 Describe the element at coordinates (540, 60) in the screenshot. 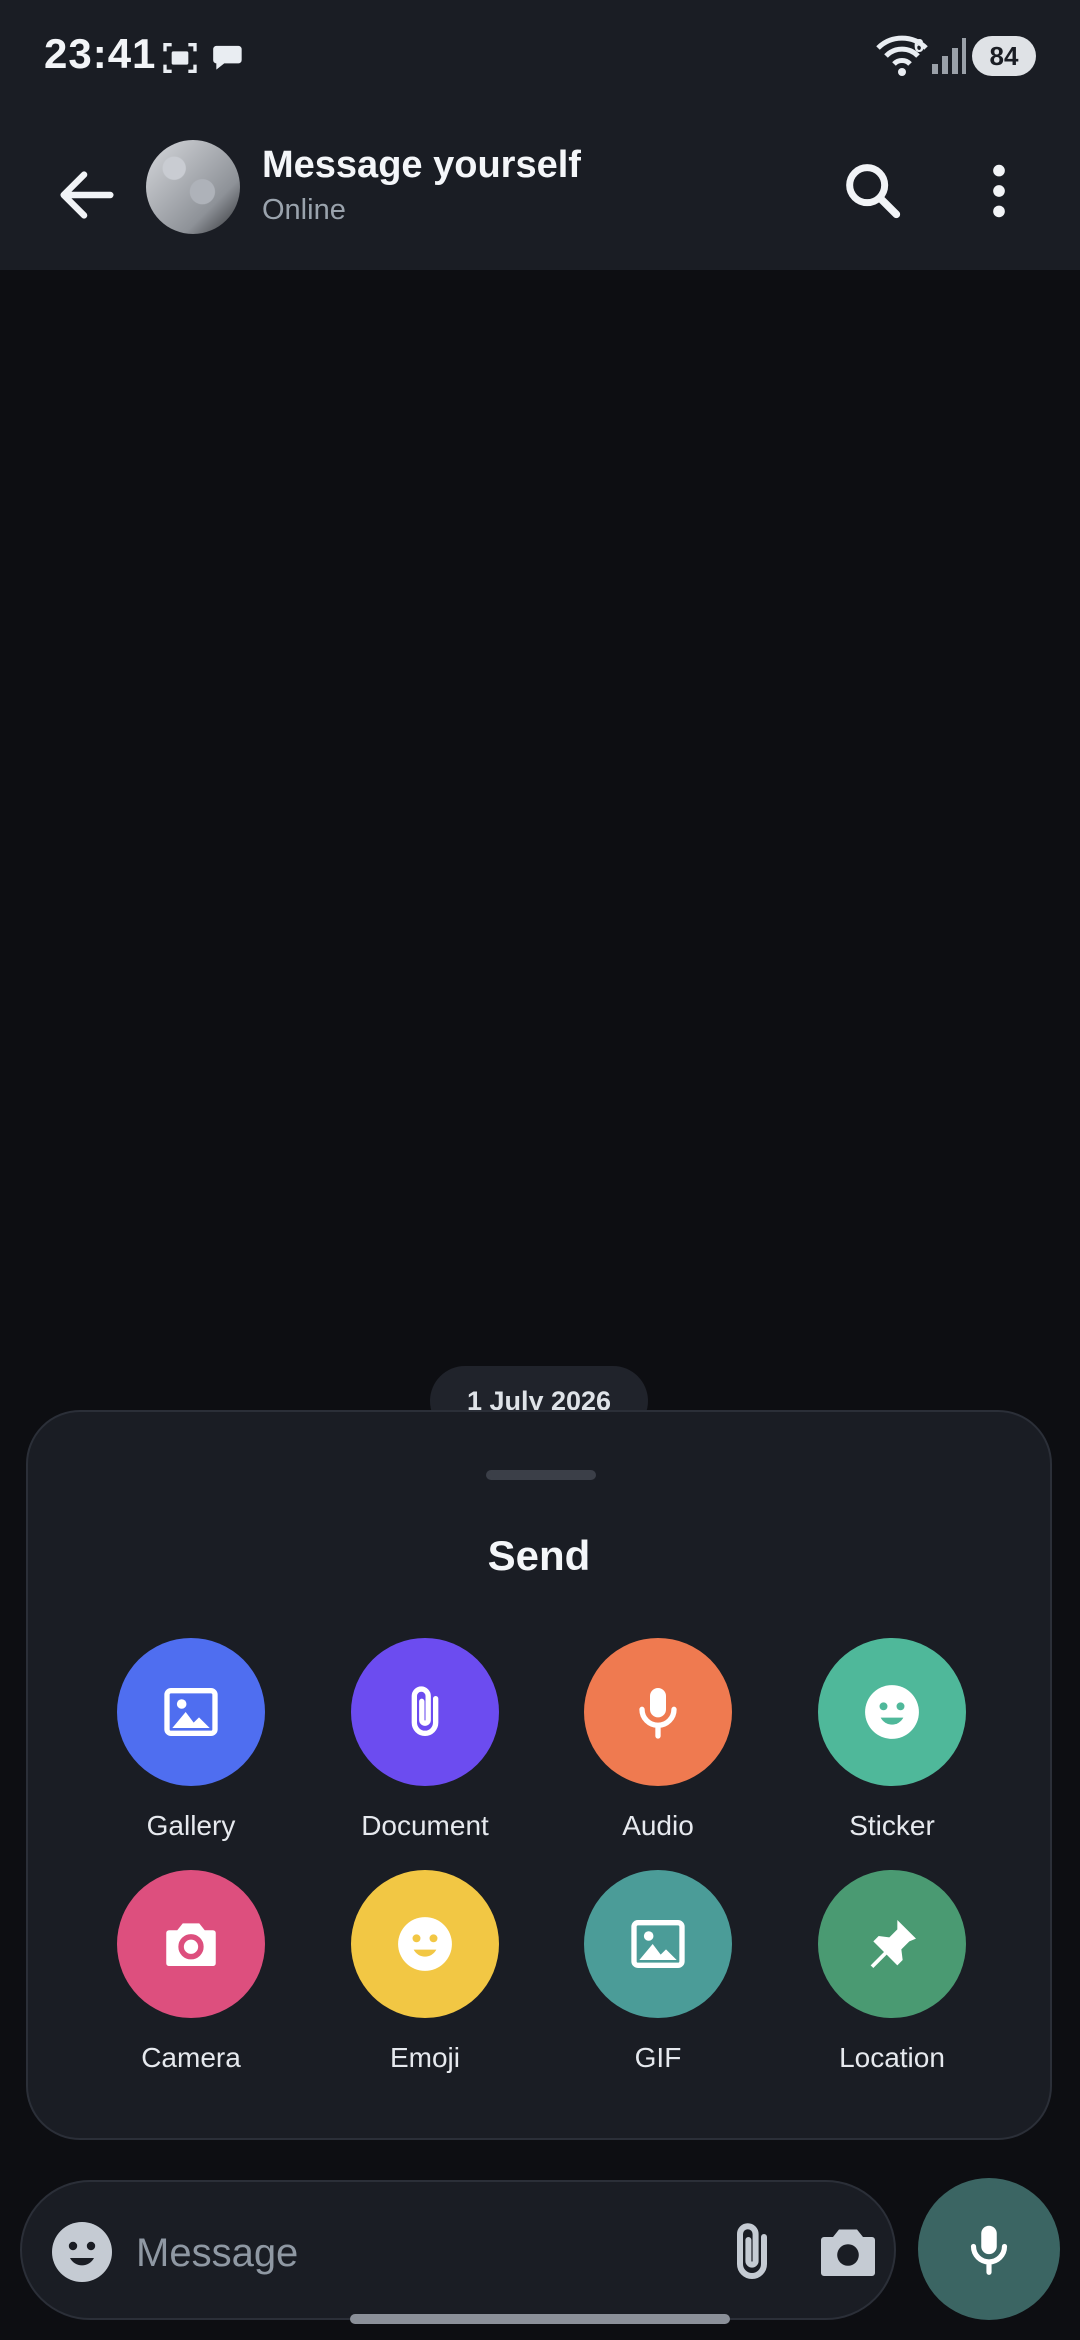

I see `status-bar: 23:41 6 84` at that location.